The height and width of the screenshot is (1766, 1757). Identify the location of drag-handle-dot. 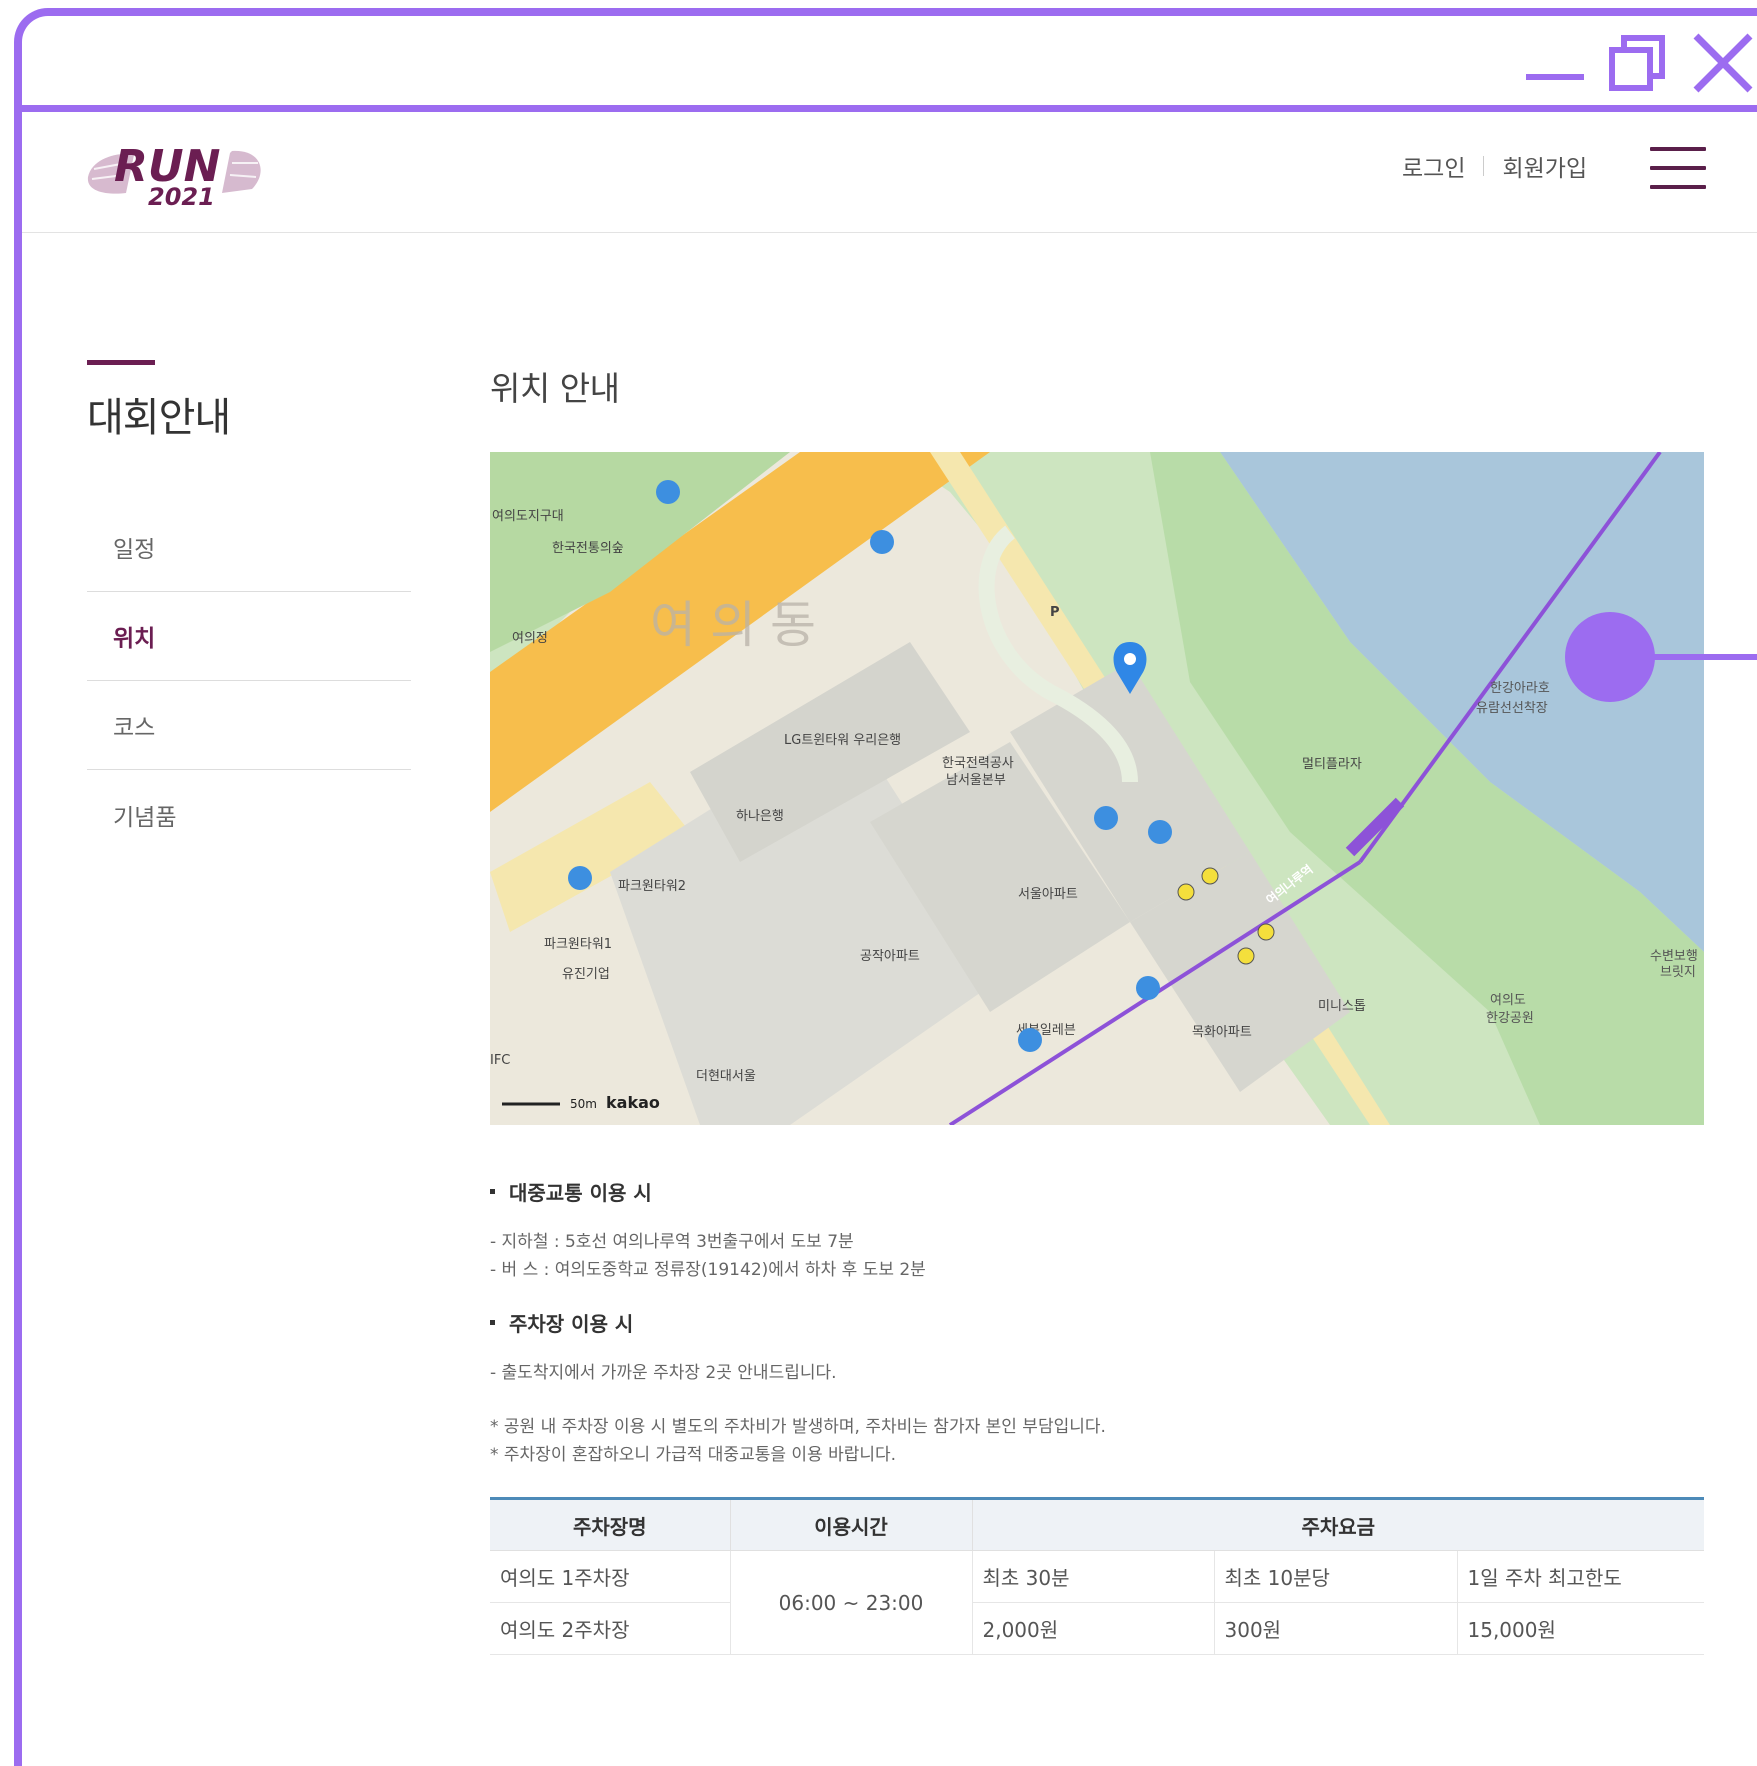
(1610, 657).